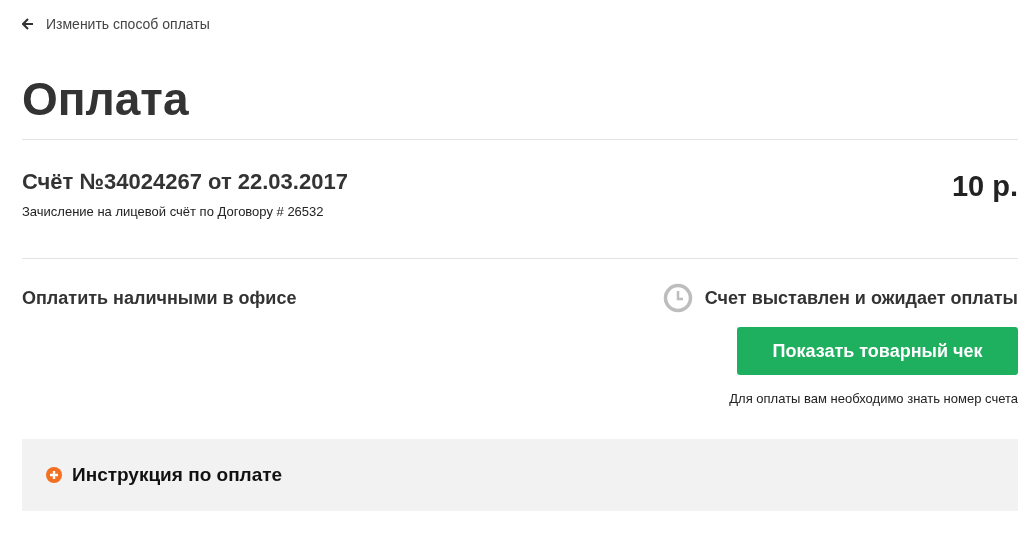 The image size is (1031, 549). Describe the element at coordinates (28, 24) in the screenshot. I see `back-arrow-icon` at that location.